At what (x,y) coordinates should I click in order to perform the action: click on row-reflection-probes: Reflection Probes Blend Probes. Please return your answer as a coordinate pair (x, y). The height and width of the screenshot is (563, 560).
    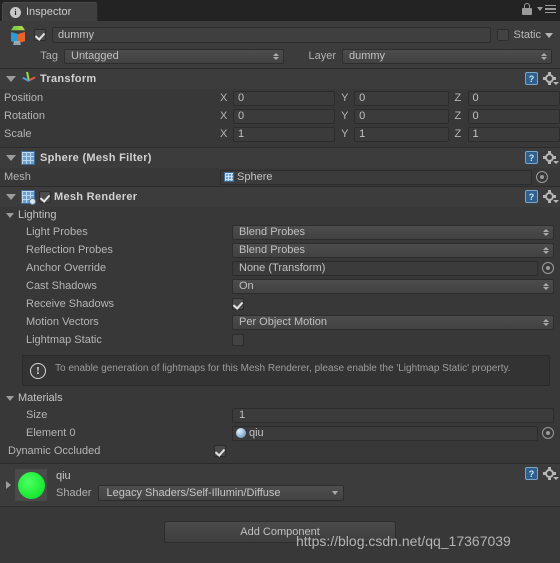
    Looking at the image, I should click on (280, 250).